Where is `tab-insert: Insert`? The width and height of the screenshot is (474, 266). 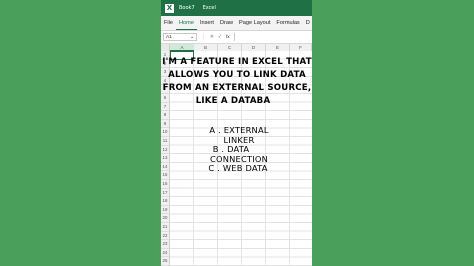
tab-insert: Insert is located at coordinates (207, 23).